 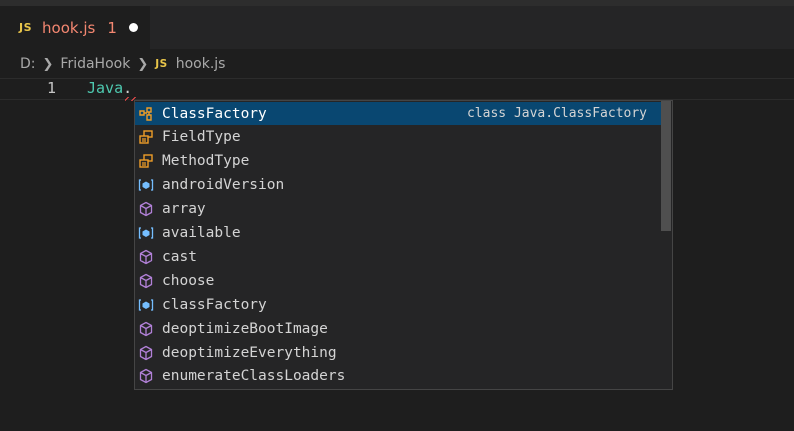 What do you see at coordinates (214, 113) in the screenshot?
I see `suggestion-label: ClassFactory` at bounding box center [214, 113].